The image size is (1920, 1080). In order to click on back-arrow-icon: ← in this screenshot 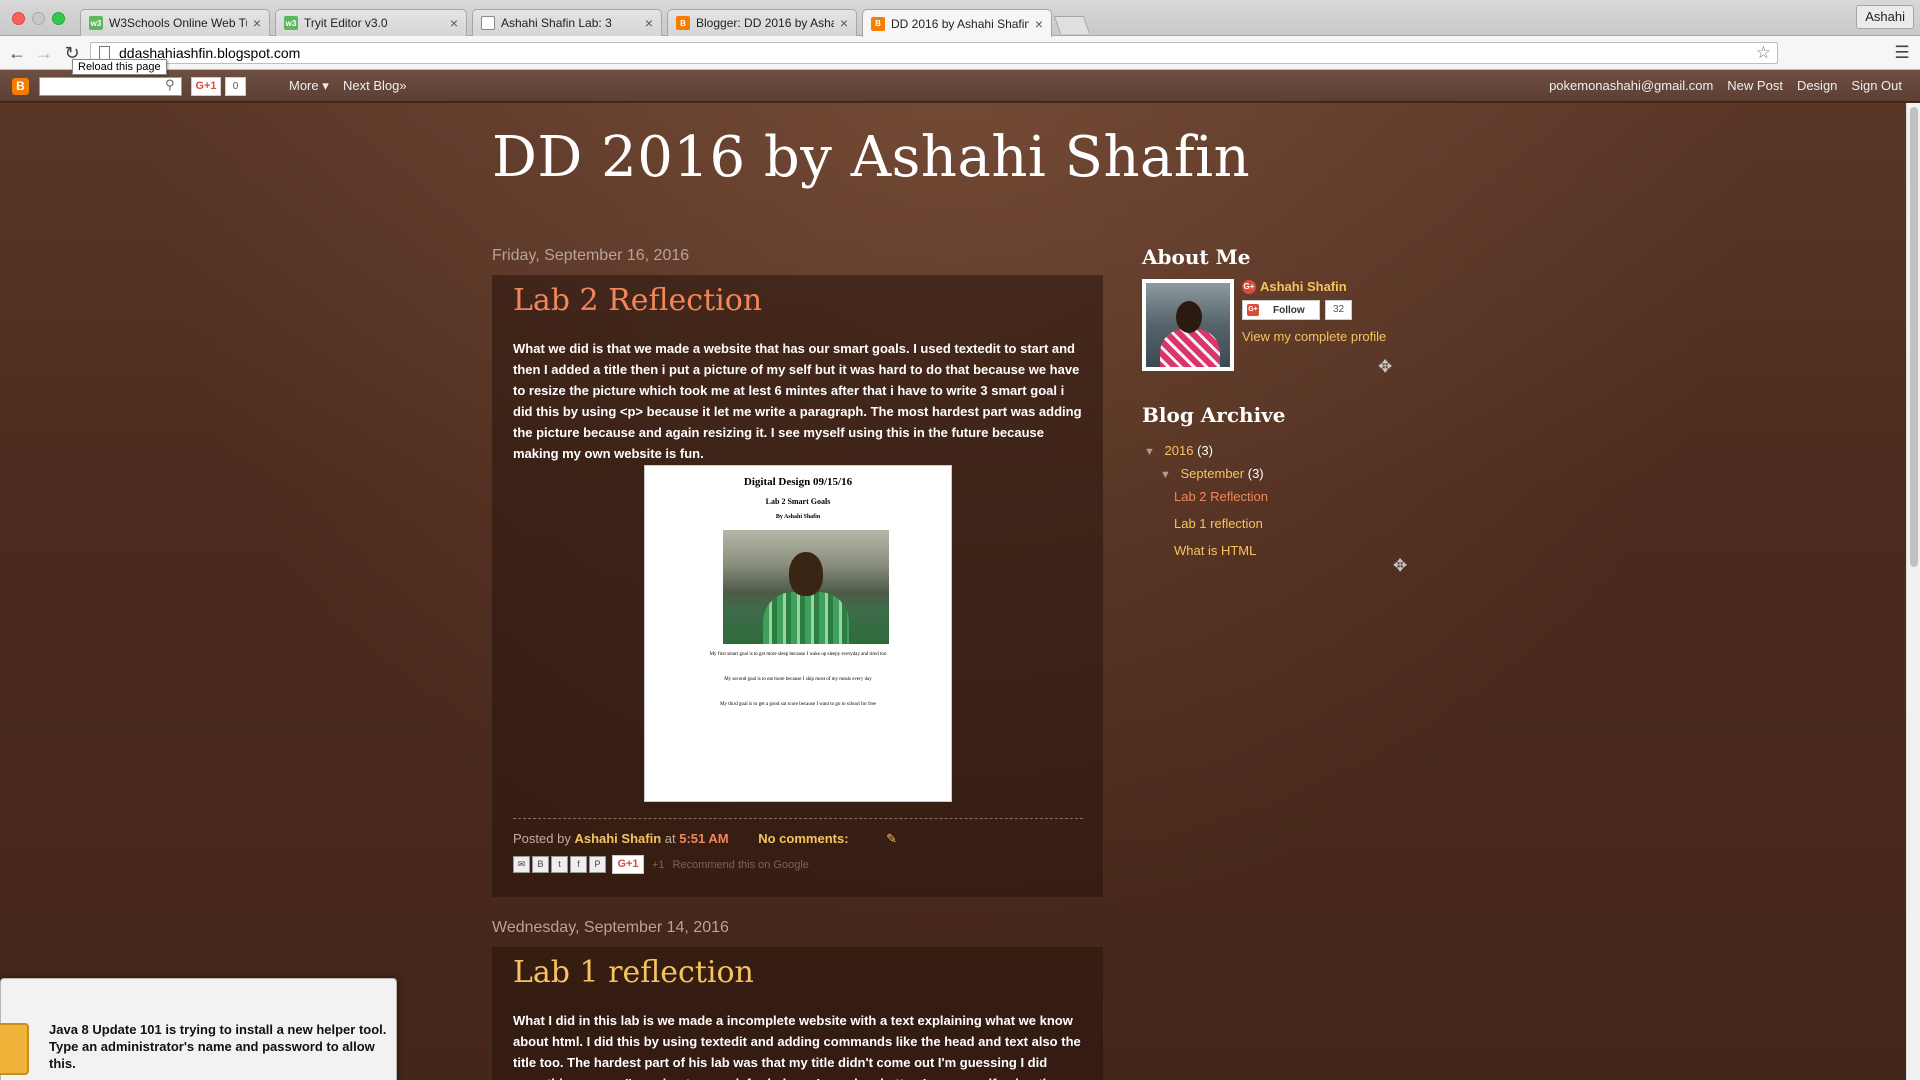, I will do `click(17, 53)`.